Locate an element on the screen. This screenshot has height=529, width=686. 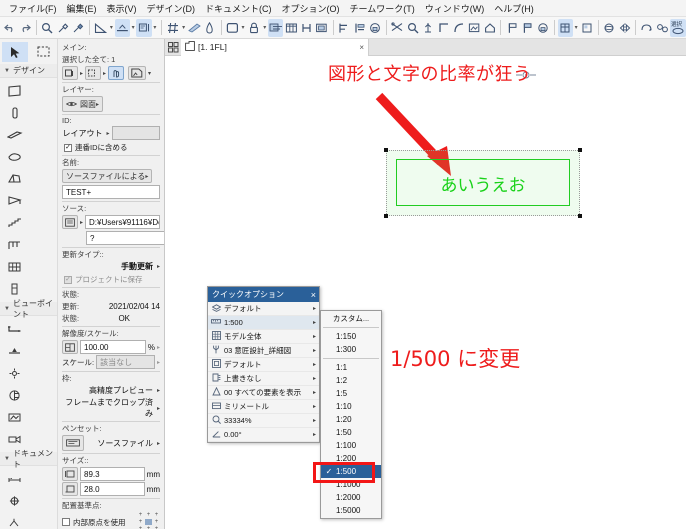
handle-br is located at coordinates (580, 216).